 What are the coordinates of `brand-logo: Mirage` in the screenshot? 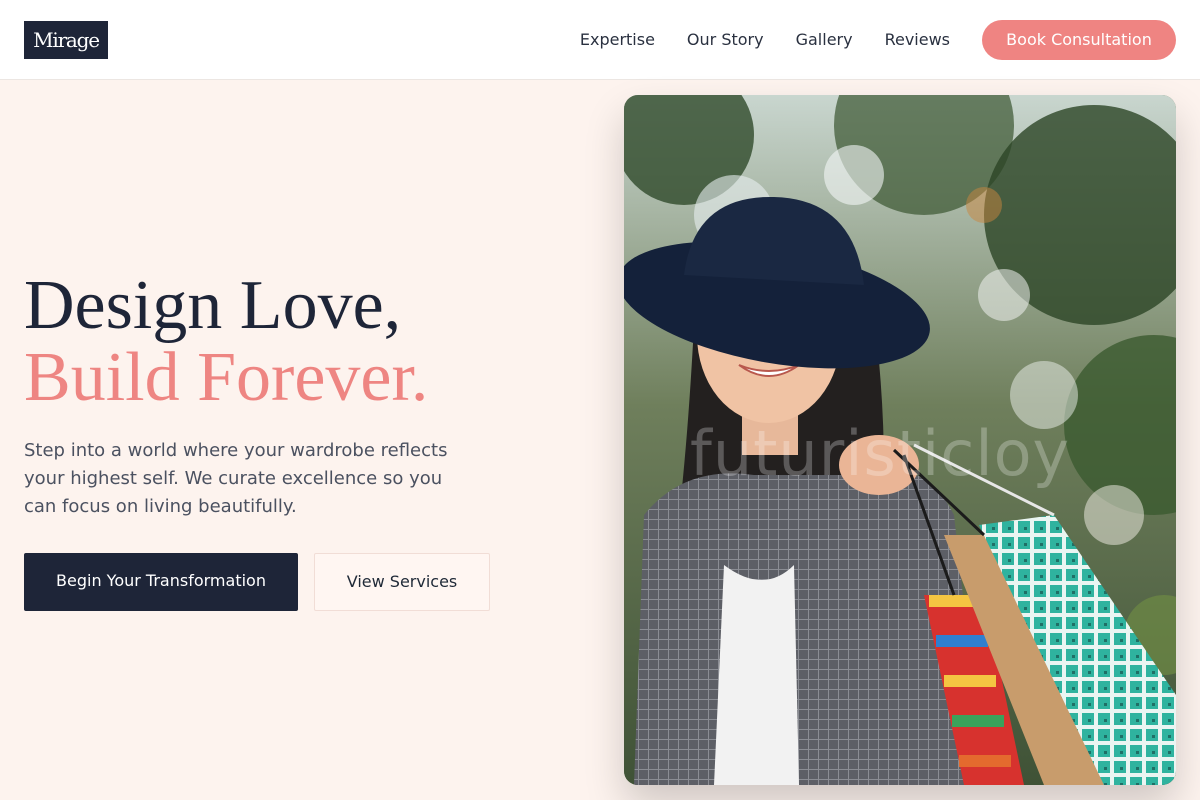 It's located at (66, 40).